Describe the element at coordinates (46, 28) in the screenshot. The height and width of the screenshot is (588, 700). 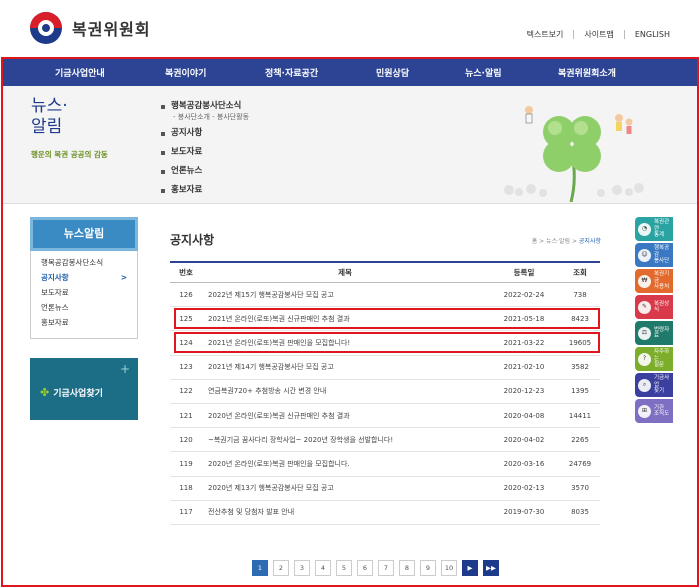
I see `taegeuk-logo-icon` at that location.